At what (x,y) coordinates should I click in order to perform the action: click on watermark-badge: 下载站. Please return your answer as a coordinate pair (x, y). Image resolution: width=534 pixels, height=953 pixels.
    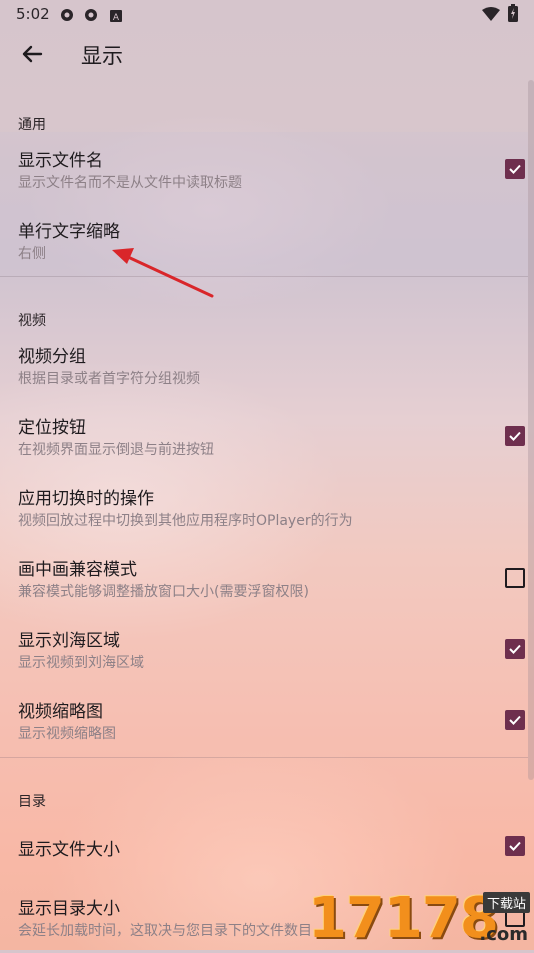
    Looking at the image, I should click on (506, 902).